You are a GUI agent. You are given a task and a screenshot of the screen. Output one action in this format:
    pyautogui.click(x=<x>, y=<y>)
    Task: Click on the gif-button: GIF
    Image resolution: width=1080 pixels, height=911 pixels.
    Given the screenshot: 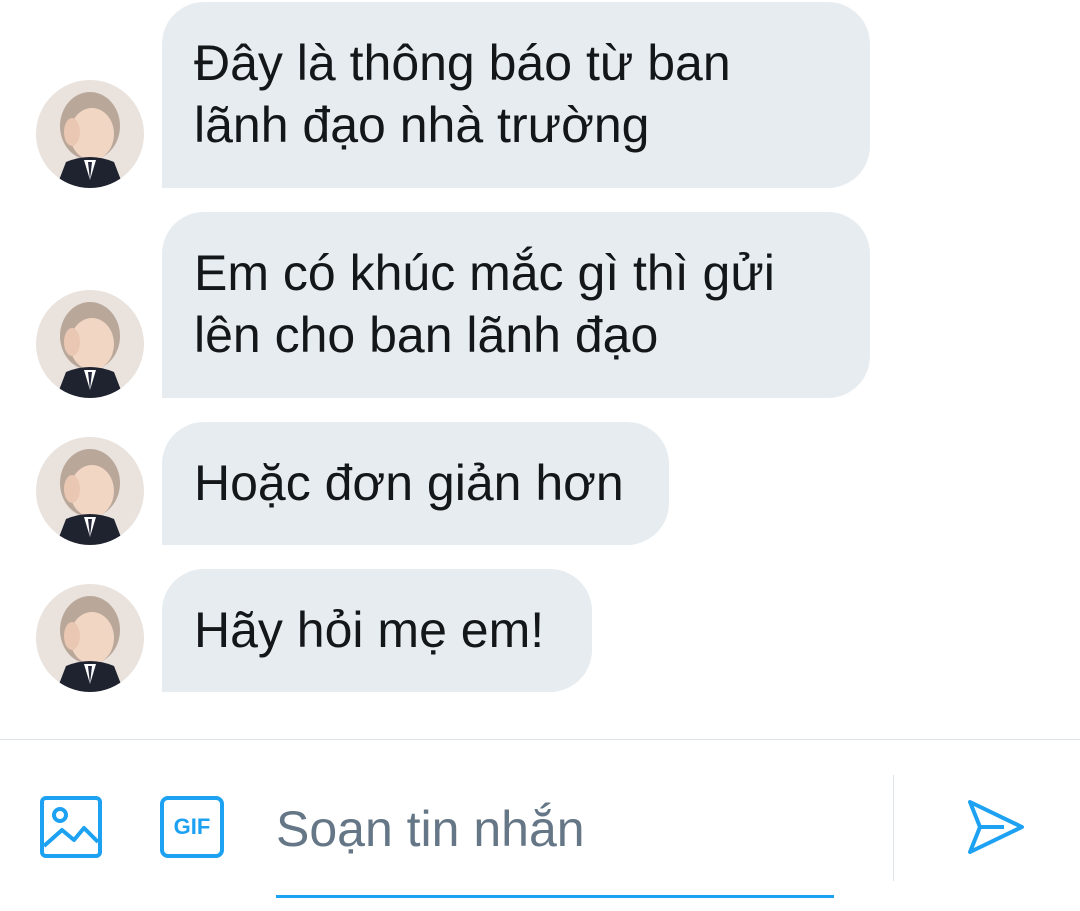 What is the action you would take?
    pyautogui.click(x=192, y=827)
    